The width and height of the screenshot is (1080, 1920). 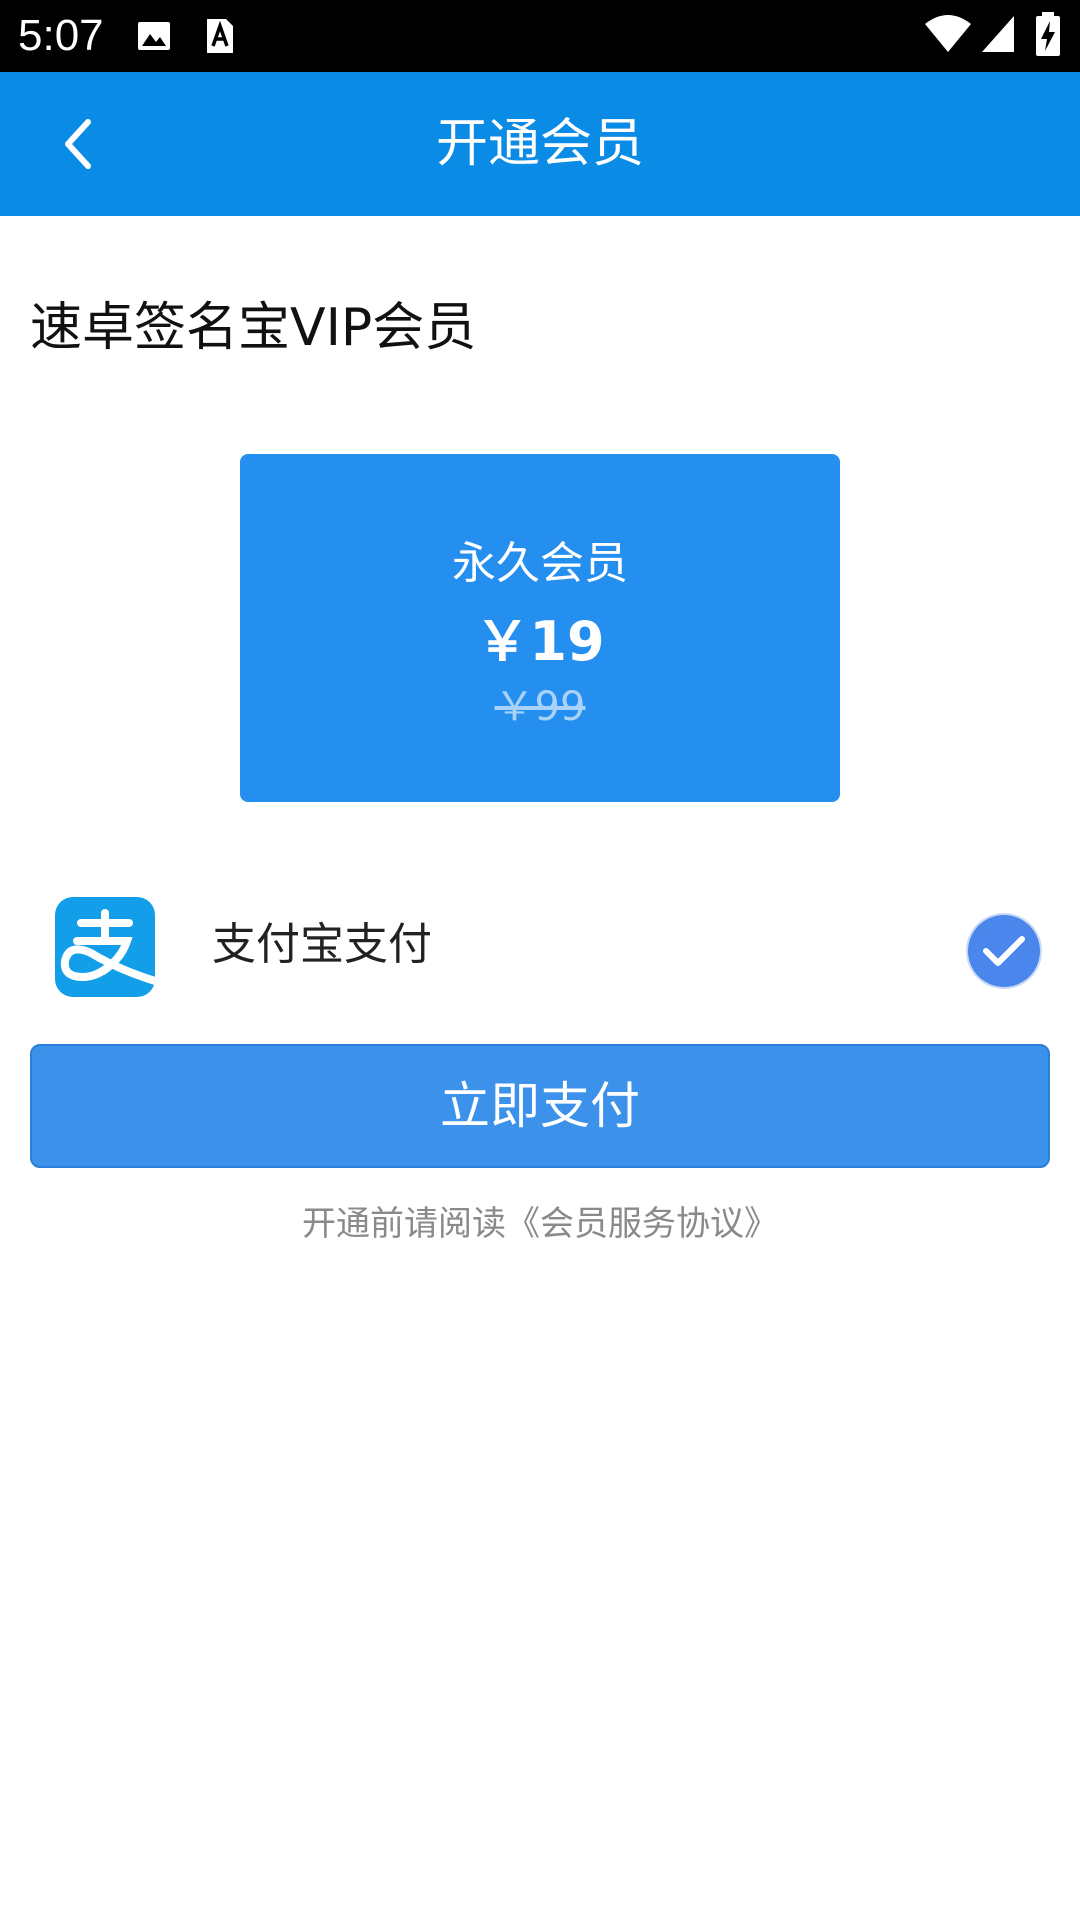 I want to click on plan-card-lifetime: 永久会员 ￥19 ￥99, so click(x=540, y=628).